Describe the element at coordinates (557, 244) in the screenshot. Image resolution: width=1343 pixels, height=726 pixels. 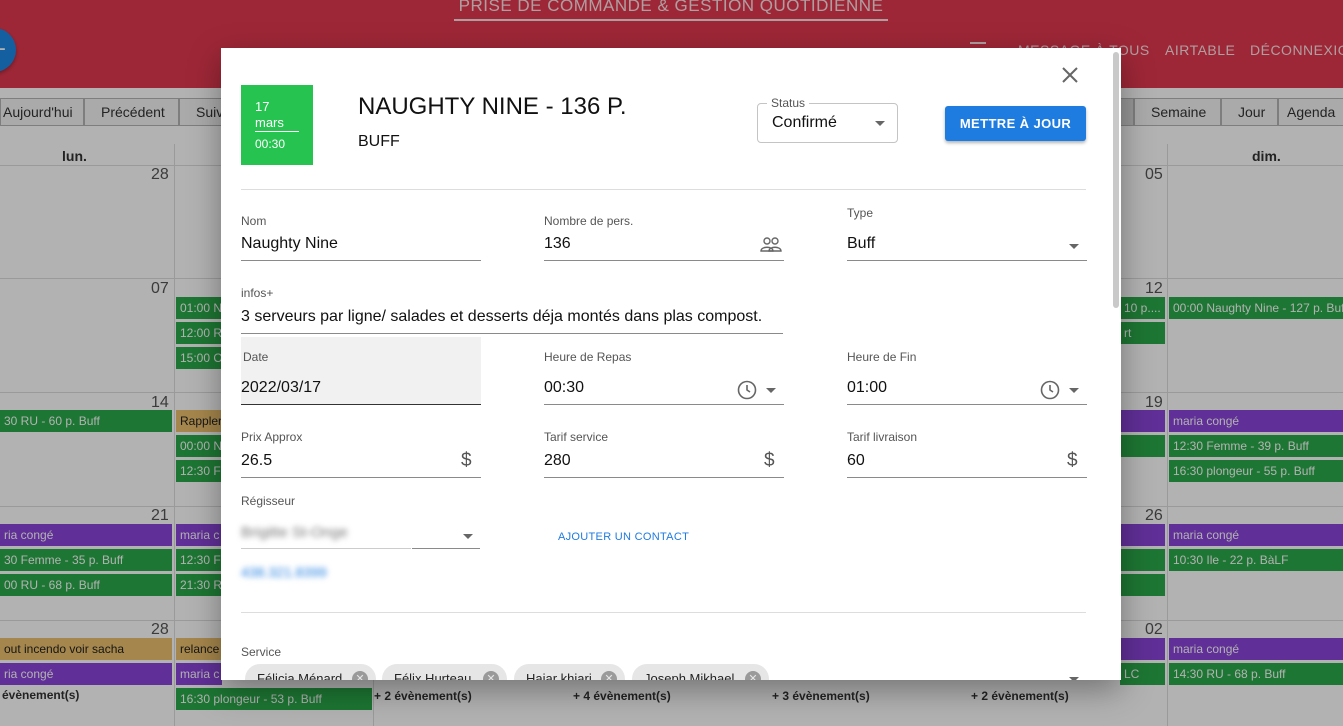
I see `nombre-pers-input: 136` at that location.